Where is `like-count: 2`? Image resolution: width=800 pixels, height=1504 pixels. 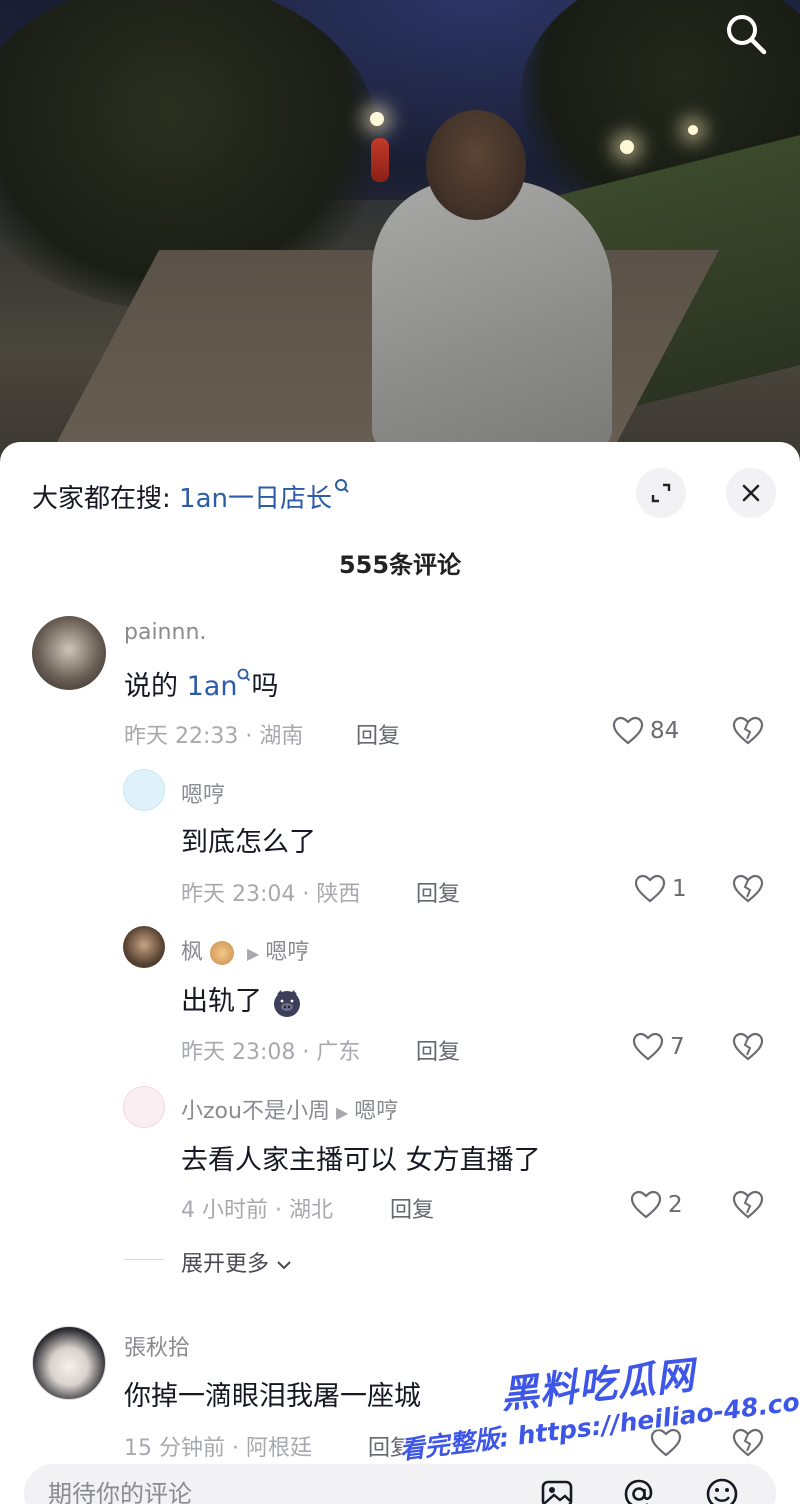
like-count: 2 is located at coordinates (675, 1205).